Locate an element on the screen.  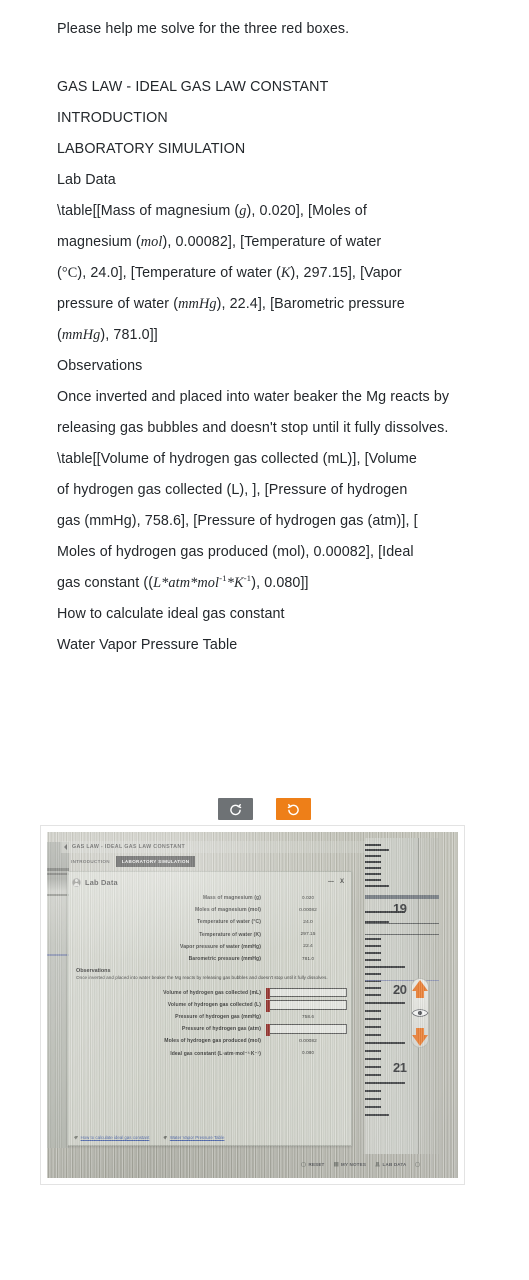
t1-l3b: ), 297.15], [Vapor is located at coordinates (346, 273).